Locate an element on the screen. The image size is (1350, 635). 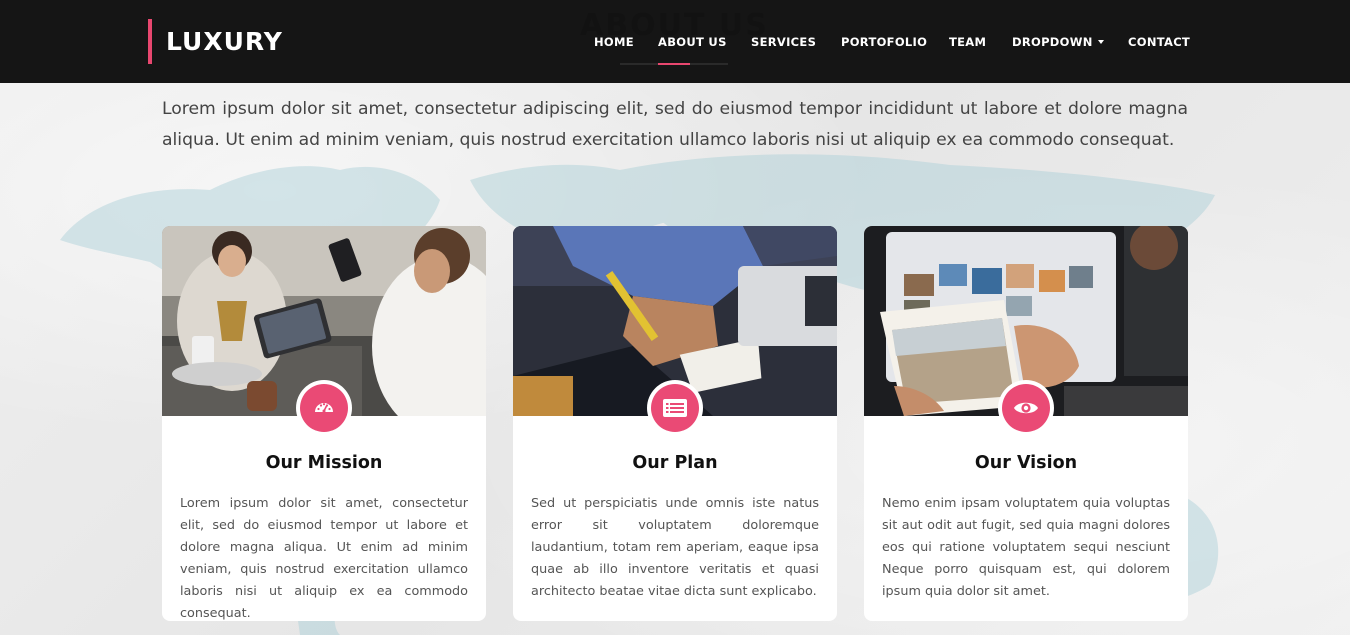
nav-item-team: TEAM is located at coordinates (967, 42).